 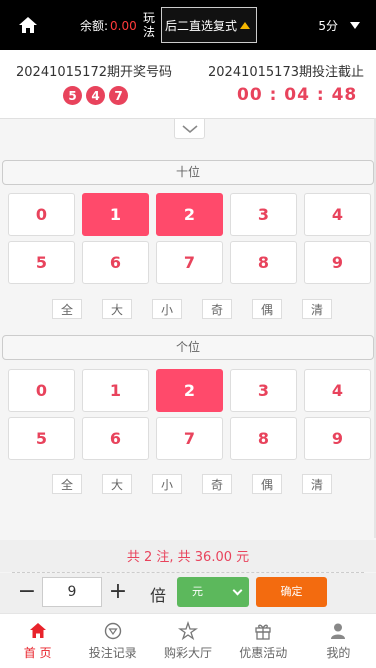 What do you see at coordinates (27, 593) in the screenshot?
I see `minus-button: −` at bounding box center [27, 593].